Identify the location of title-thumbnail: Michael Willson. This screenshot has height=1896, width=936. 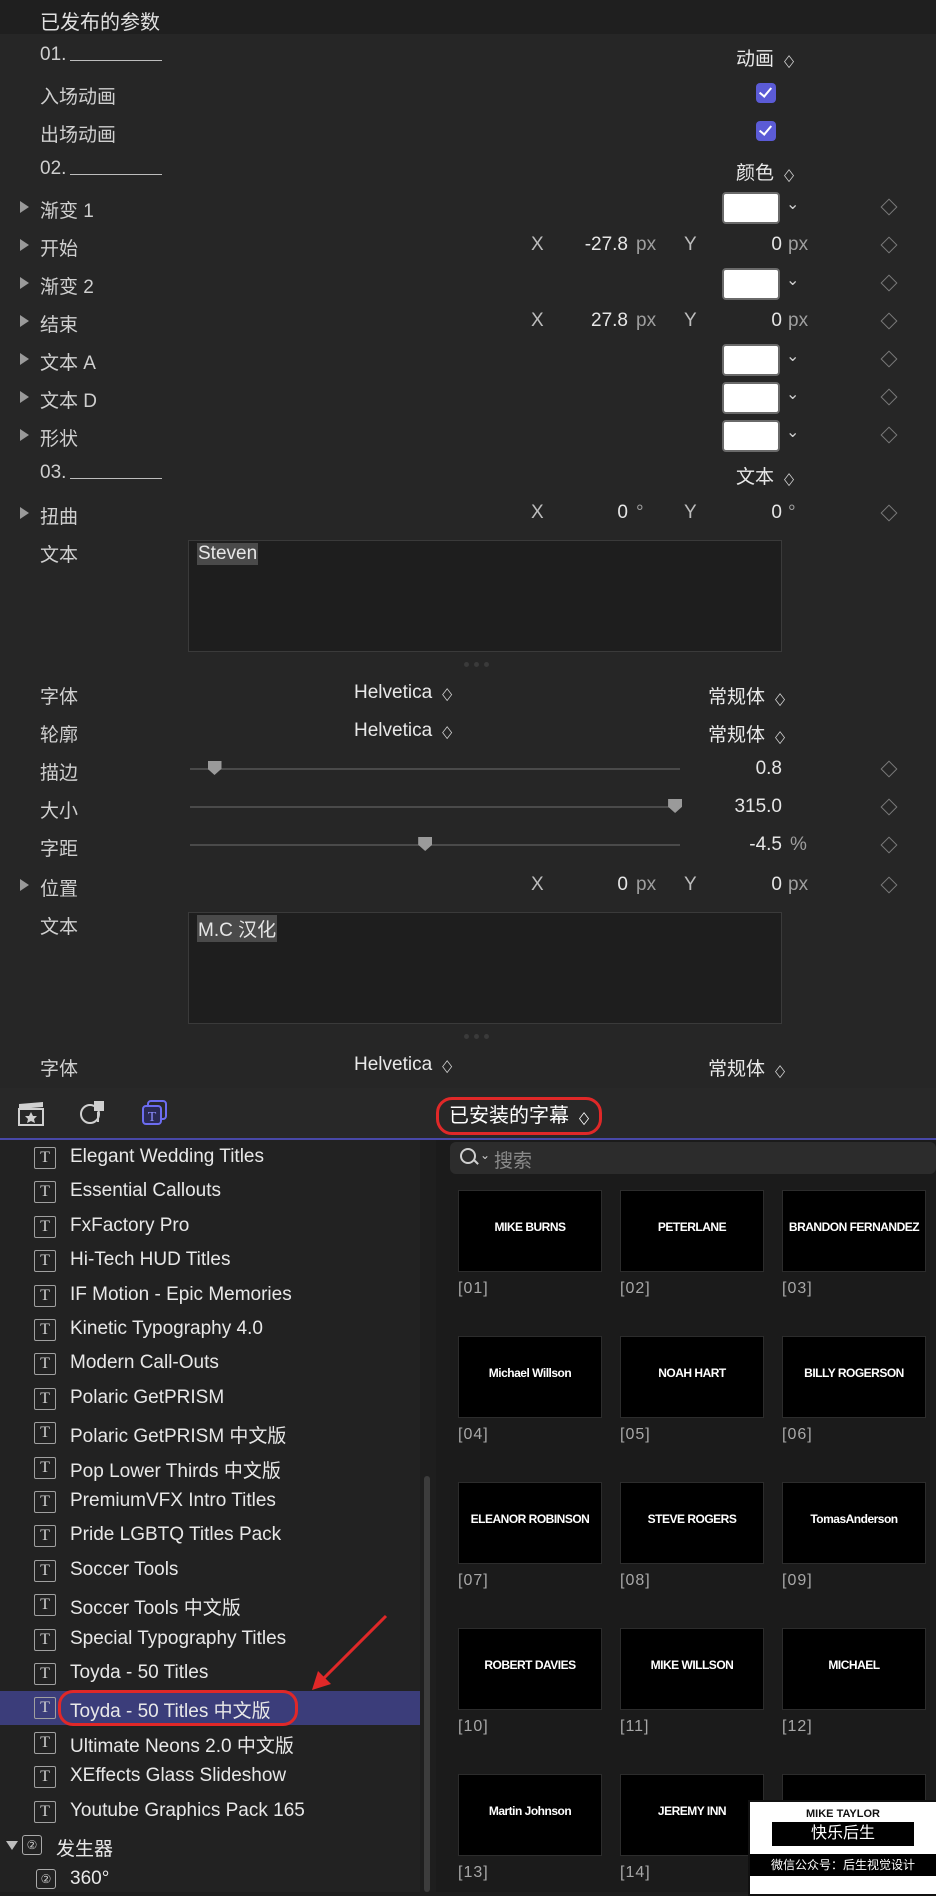
(530, 1377).